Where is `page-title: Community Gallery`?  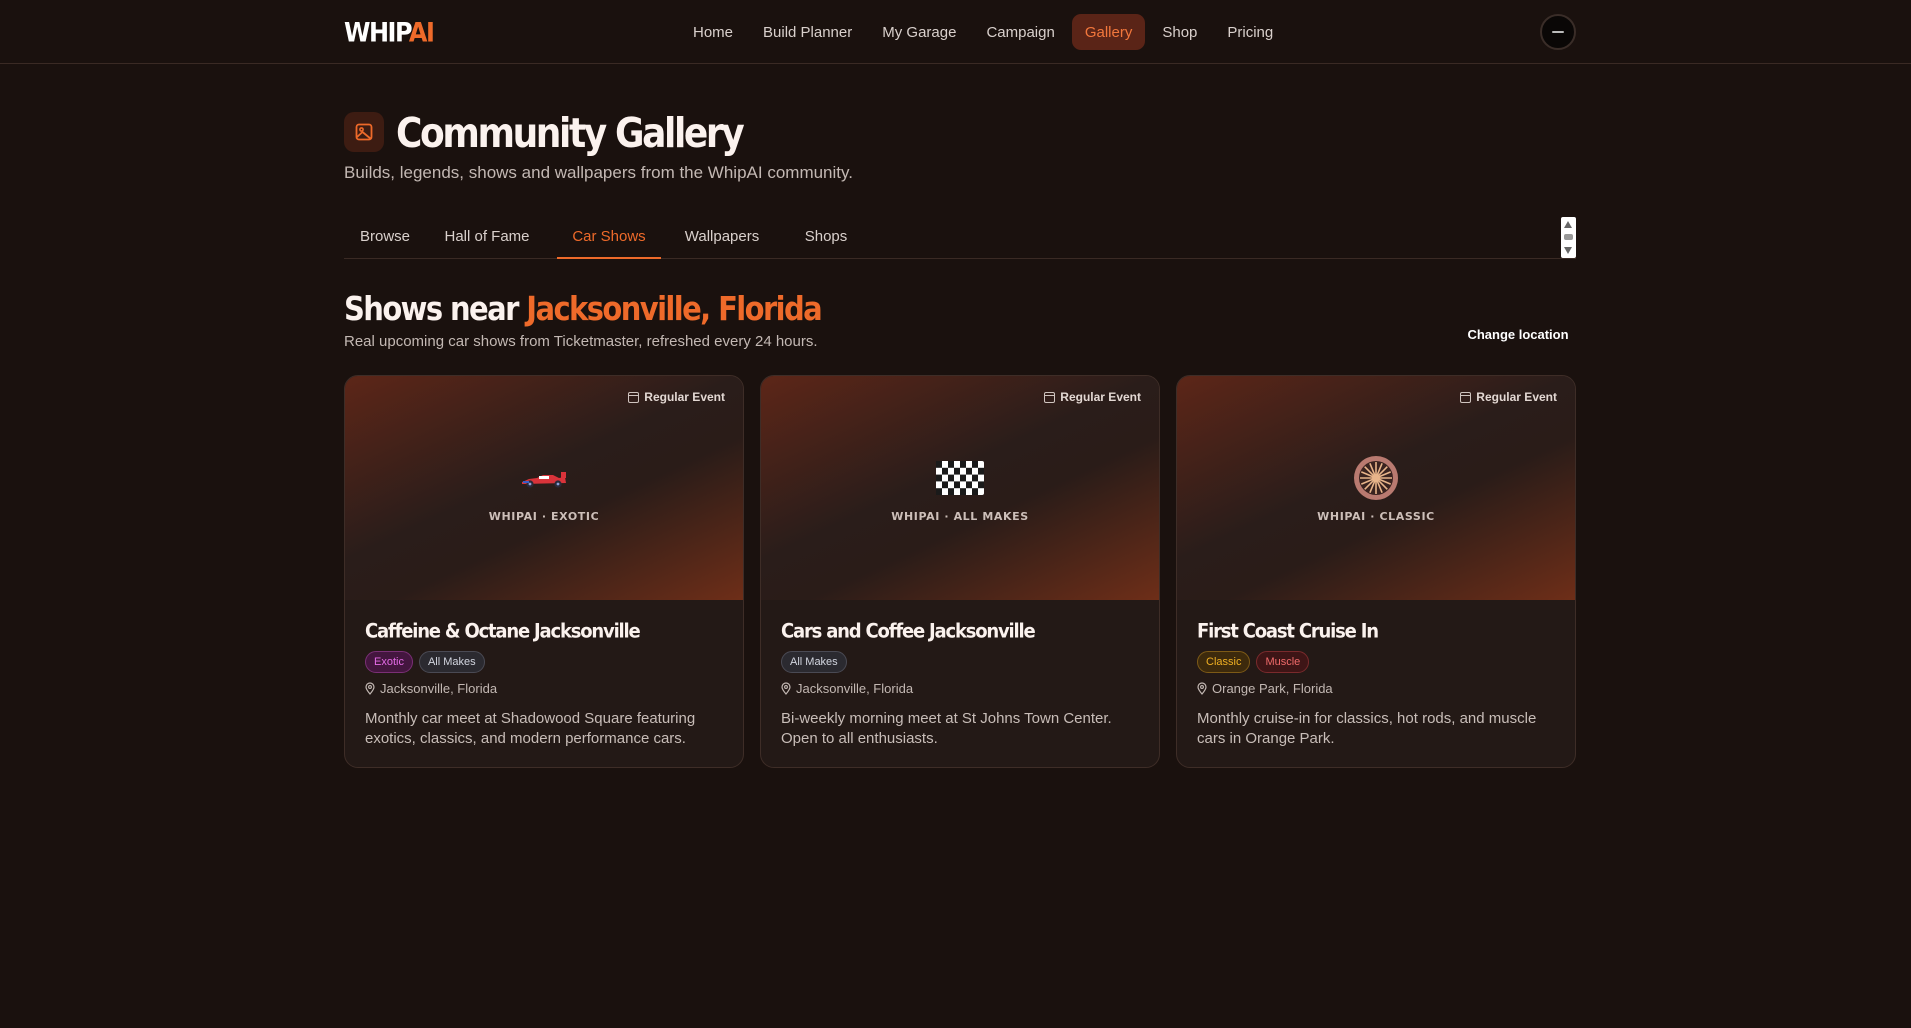
page-title: Community Gallery is located at coordinates (570, 134).